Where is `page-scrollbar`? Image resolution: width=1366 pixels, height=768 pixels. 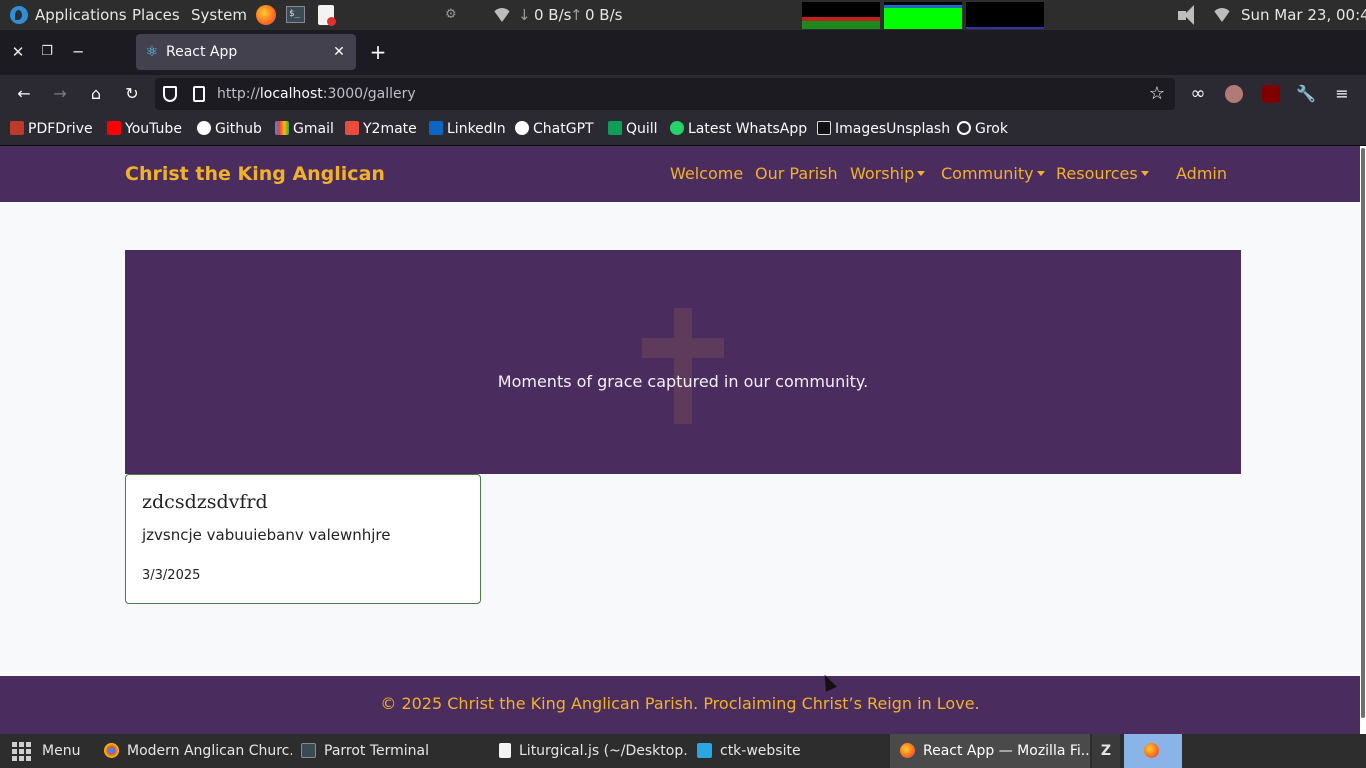
page-scrollbar is located at coordinates (1363, 440).